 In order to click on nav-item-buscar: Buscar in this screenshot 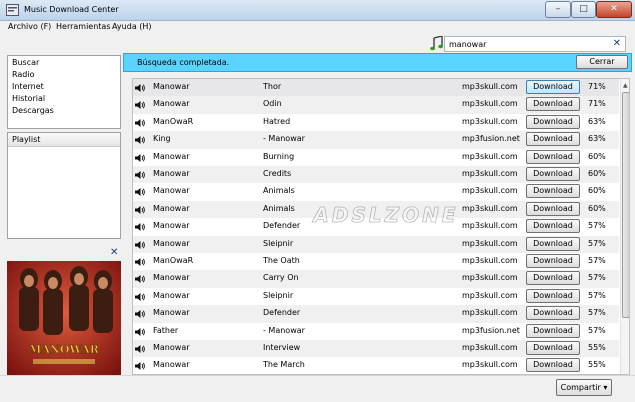, I will do `click(25, 62)`.